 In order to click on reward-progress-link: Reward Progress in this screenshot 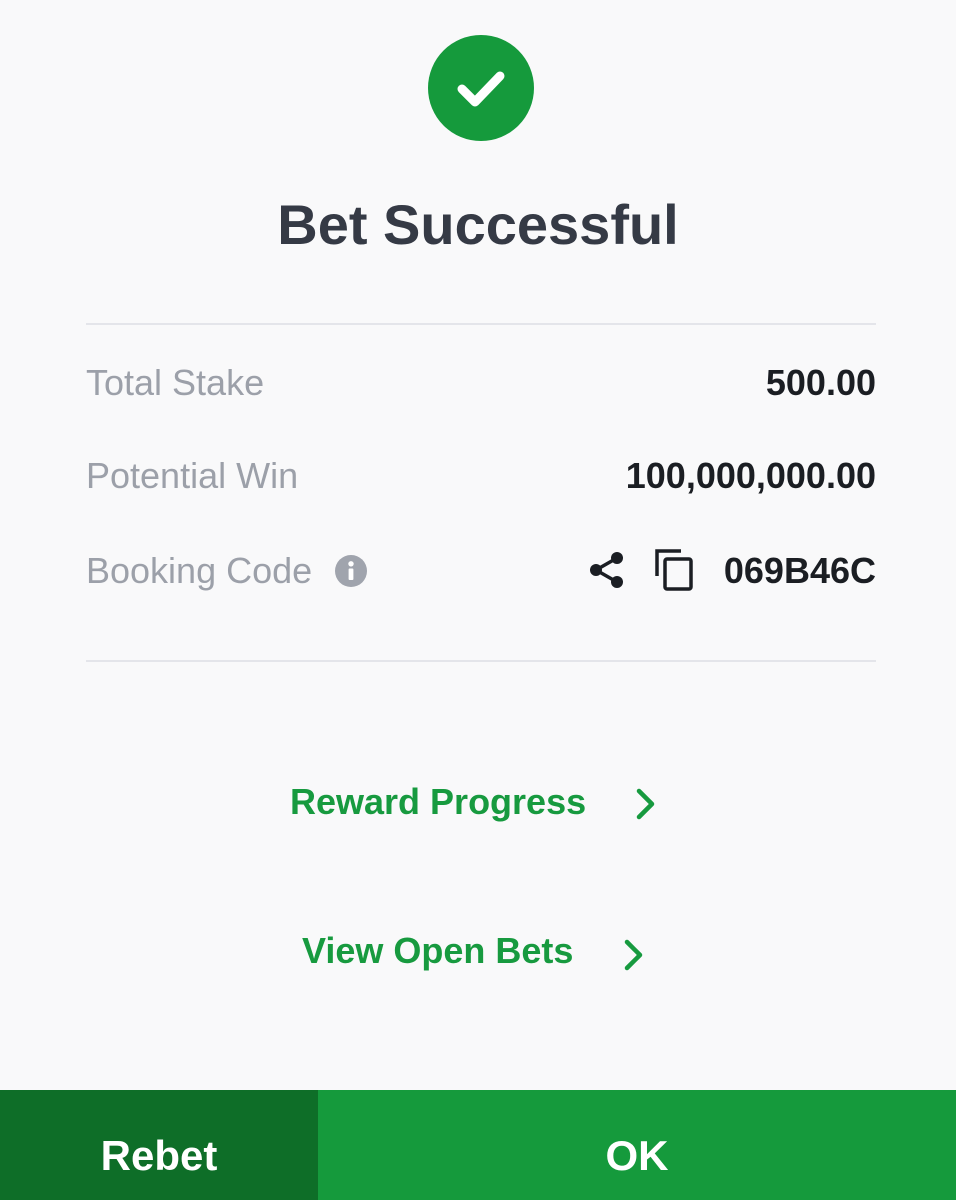, I will do `click(438, 802)`.